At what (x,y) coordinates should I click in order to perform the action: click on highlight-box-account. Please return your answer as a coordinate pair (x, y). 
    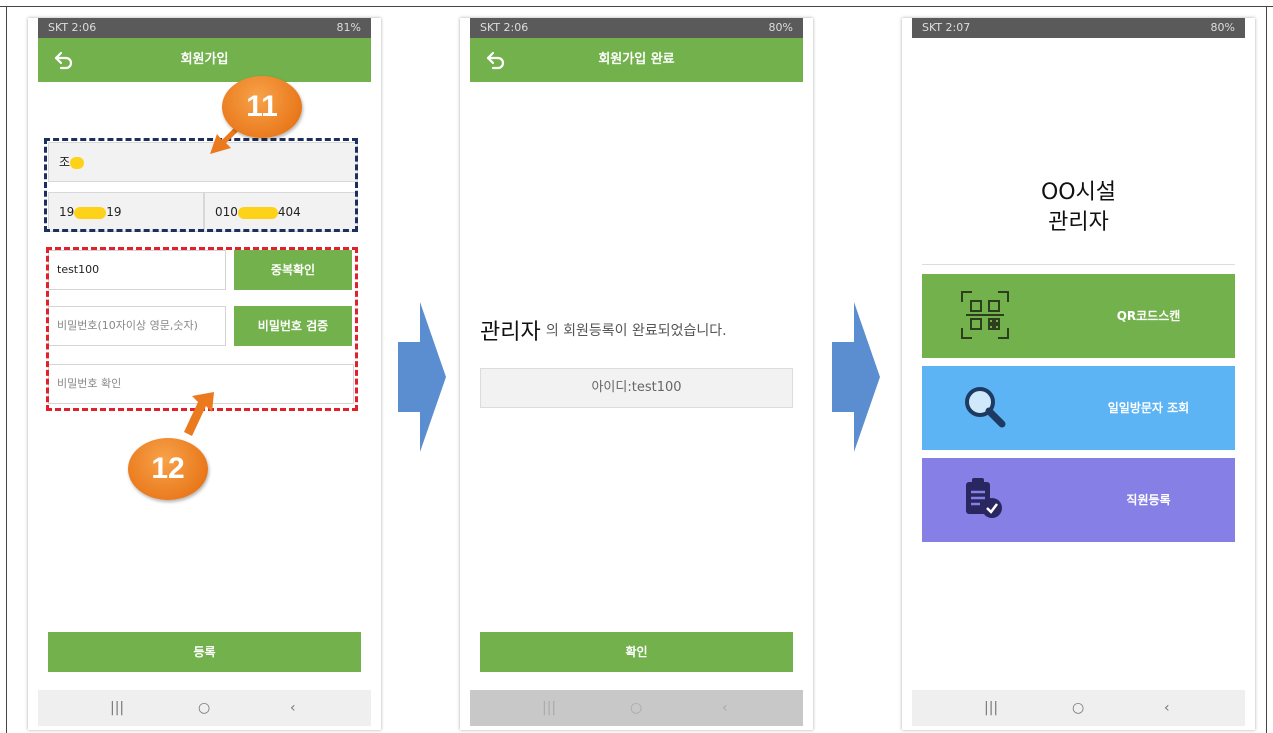
    Looking at the image, I should click on (202, 329).